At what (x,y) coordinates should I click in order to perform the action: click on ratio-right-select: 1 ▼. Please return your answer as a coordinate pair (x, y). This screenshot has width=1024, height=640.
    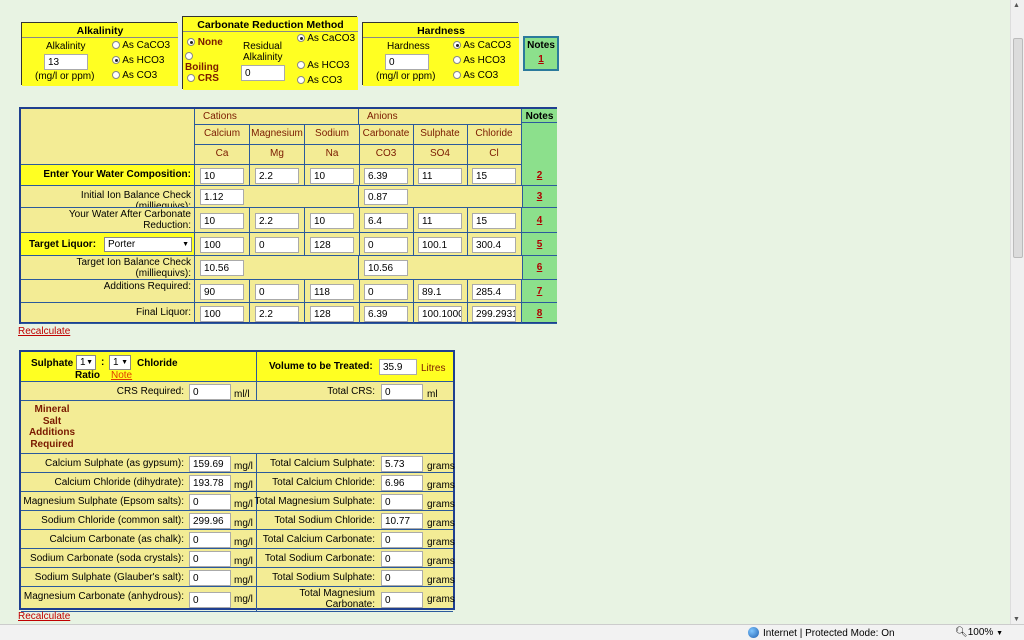
    Looking at the image, I should click on (120, 362).